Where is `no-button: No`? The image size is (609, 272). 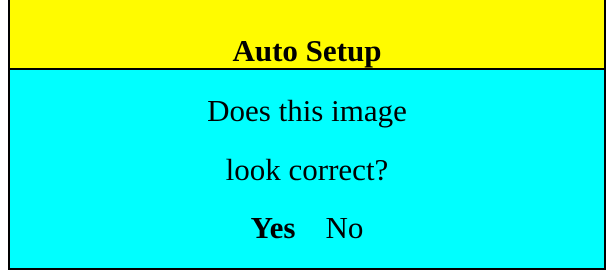
no-button: No is located at coordinates (344, 227).